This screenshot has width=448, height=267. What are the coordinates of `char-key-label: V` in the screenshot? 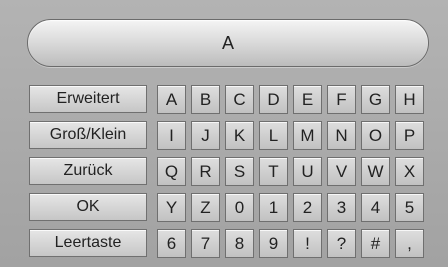 It's located at (341, 171).